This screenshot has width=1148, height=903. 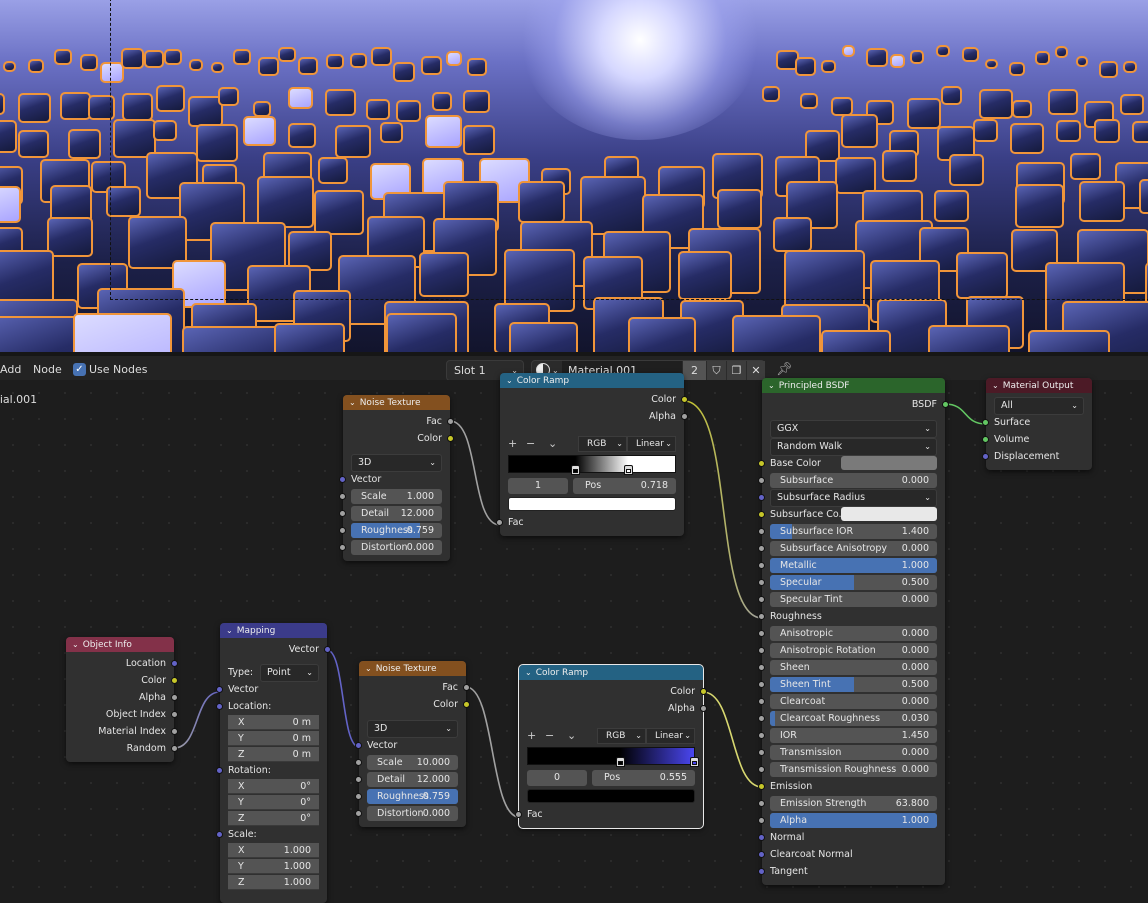 What do you see at coordinates (853, 480) in the screenshot?
I see `value-slider: Subsurface 0.000` at bounding box center [853, 480].